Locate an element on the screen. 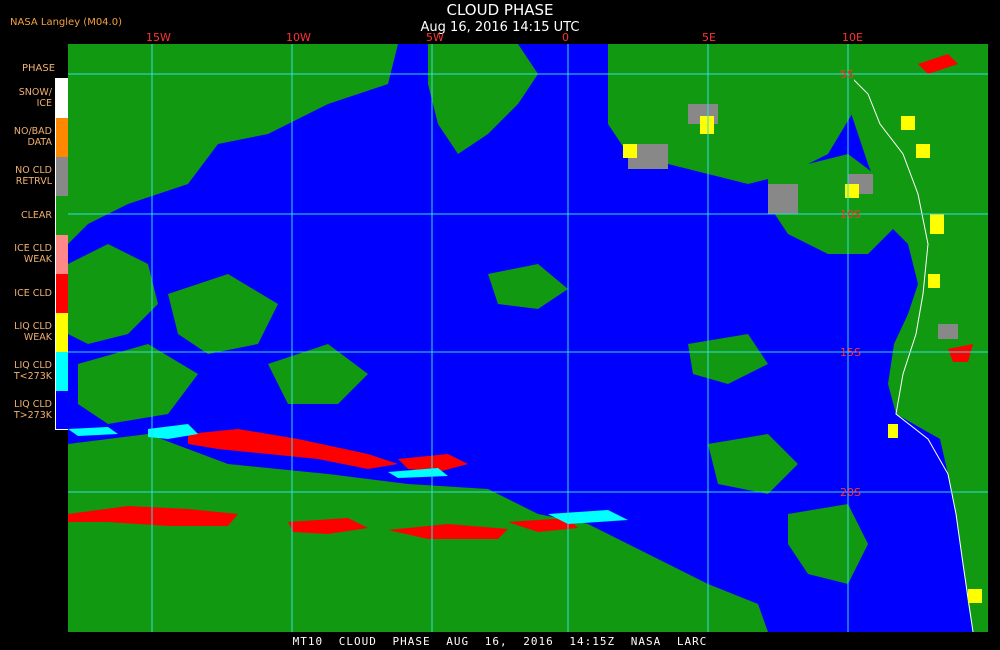  lat-label: 5S is located at coordinates (847, 74).